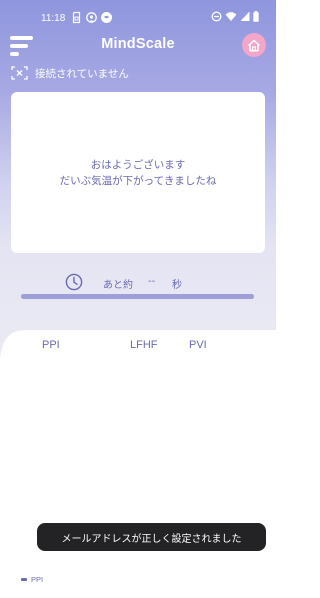 This screenshot has height=598, width=320. What do you see at coordinates (152, 281) in the screenshot?
I see `timer-value: --` at bounding box center [152, 281].